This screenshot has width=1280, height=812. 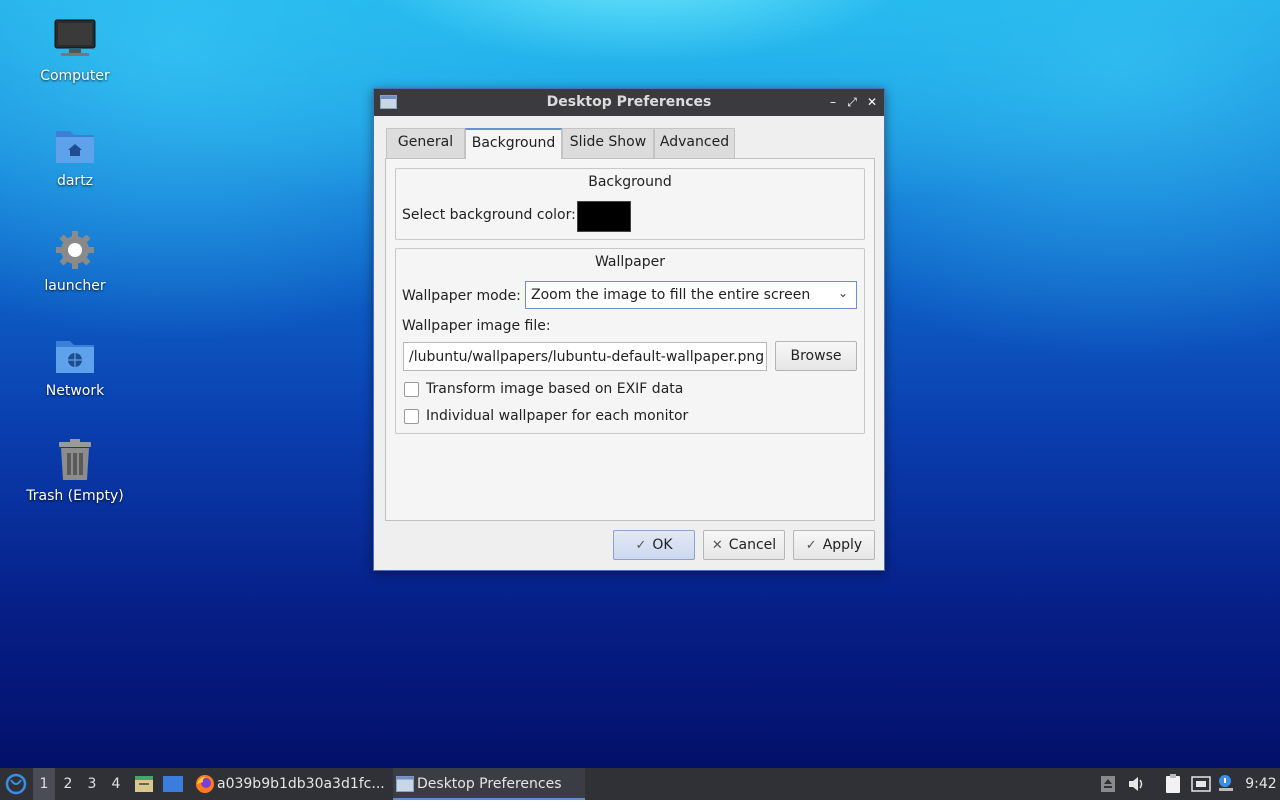 I want to click on window-title: Desktop Preferences, so click(x=629, y=102).